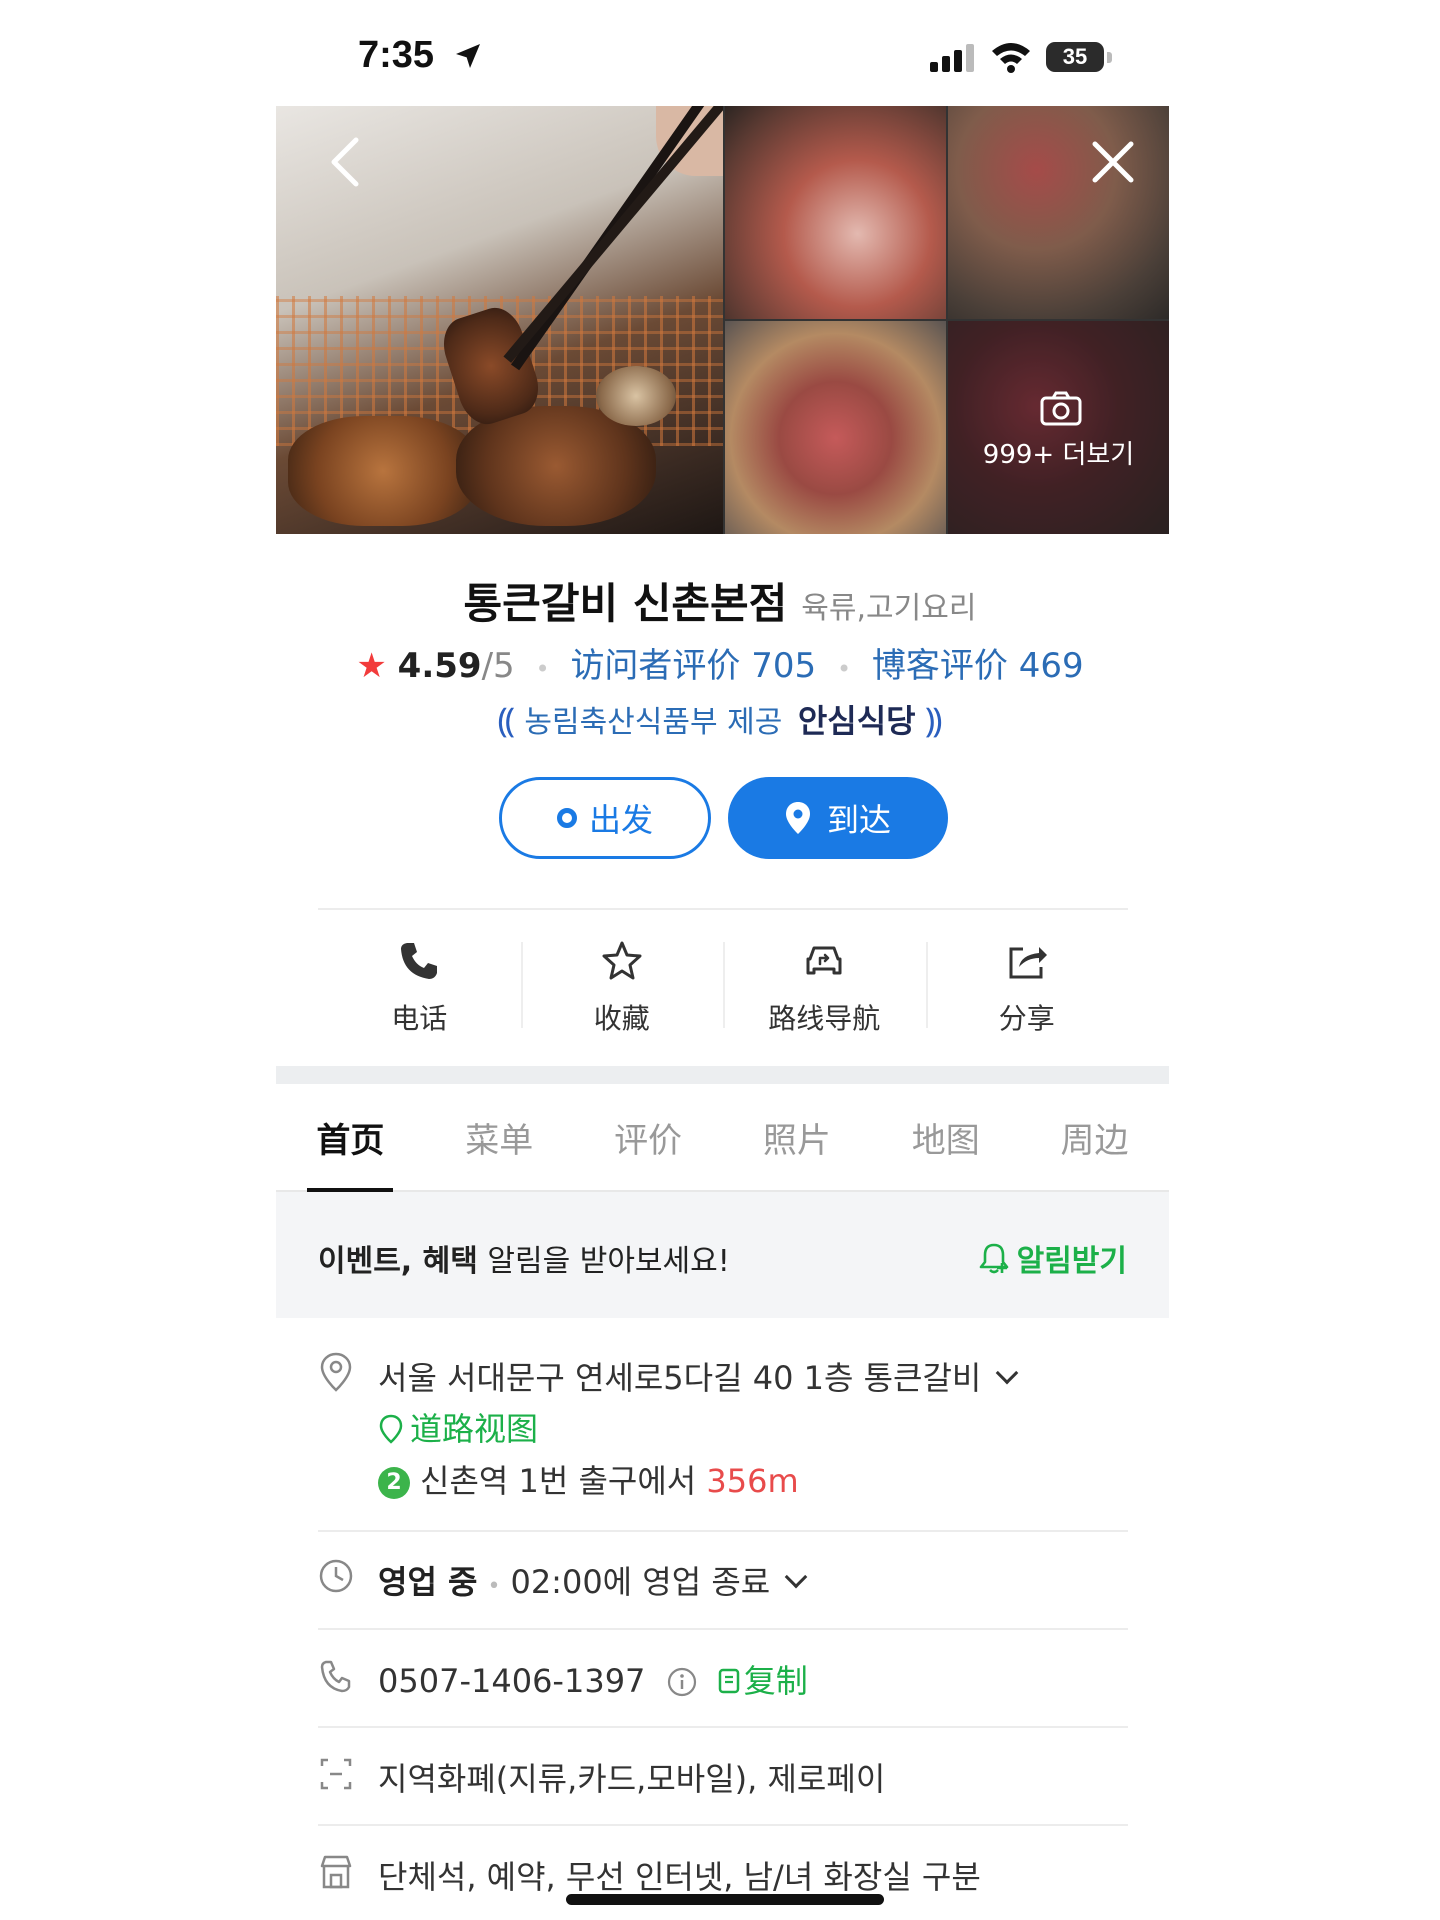  I want to click on place-title-row: 통큰갈비 신촌본점 육류,고기요리, so click(720, 600).